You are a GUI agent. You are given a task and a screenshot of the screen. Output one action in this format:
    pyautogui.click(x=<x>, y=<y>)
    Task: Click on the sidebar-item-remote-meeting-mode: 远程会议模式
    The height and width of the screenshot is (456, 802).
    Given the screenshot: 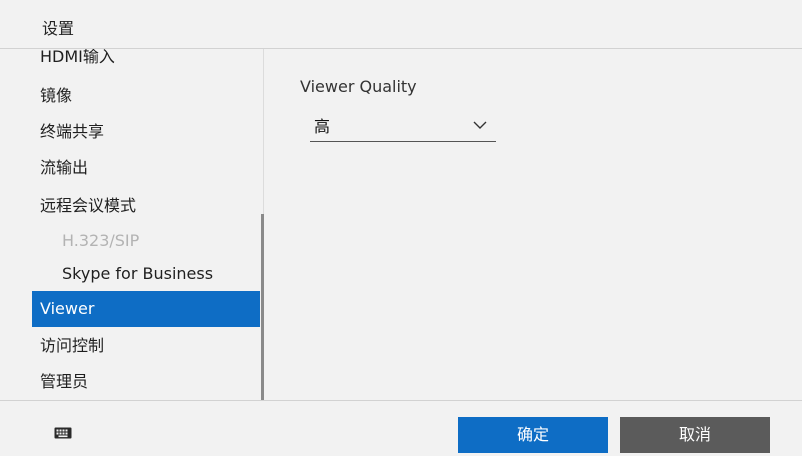 What is the action you would take?
    pyautogui.click(x=146, y=206)
    